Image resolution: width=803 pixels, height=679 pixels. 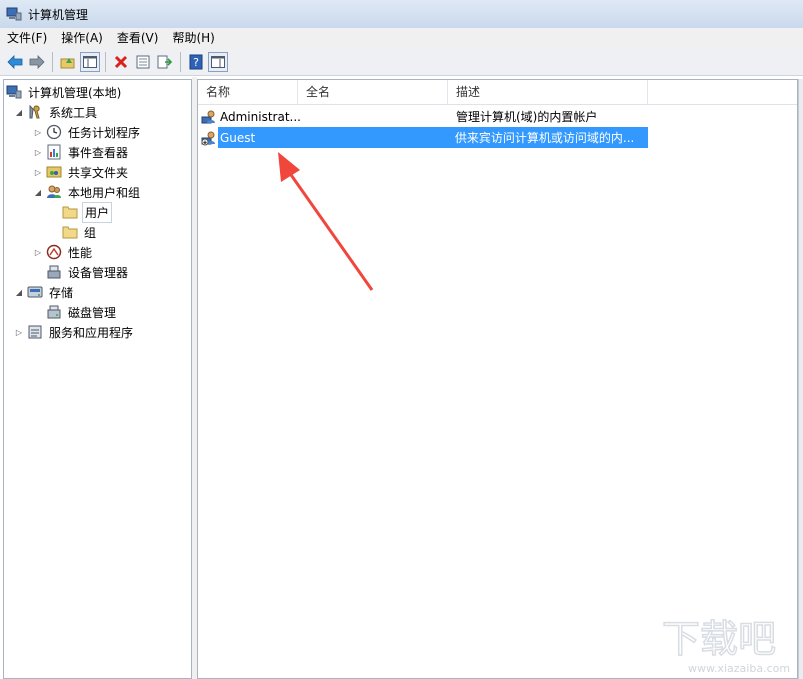 I want to click on svg-text: 下载吧, so click(x=719, y=639).